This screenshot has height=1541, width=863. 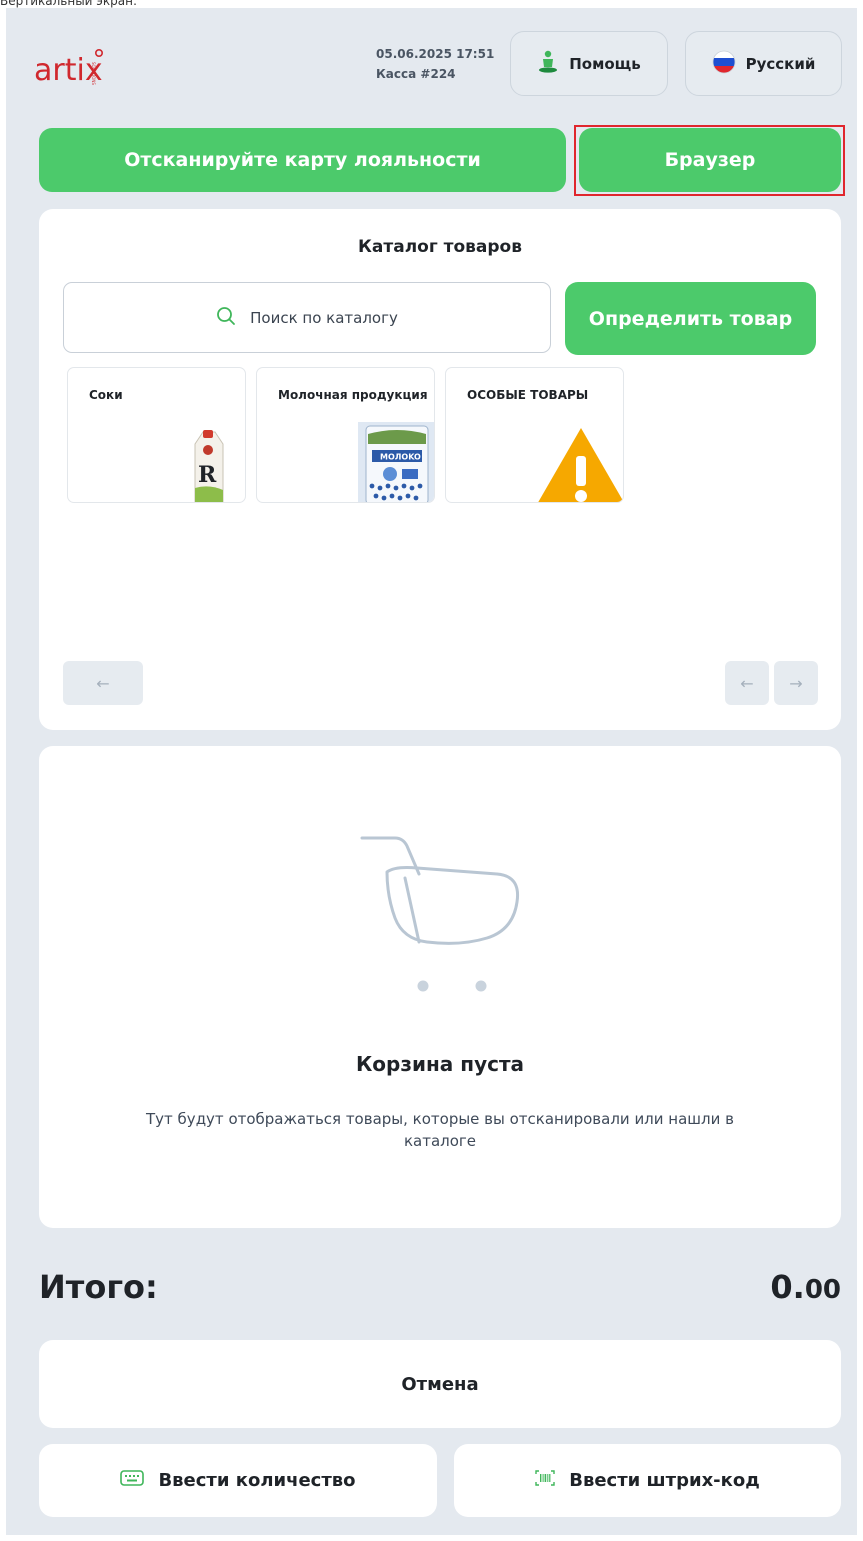 I want to click on milk-package-image: MOЛOKO, so click(x=396, y=462).